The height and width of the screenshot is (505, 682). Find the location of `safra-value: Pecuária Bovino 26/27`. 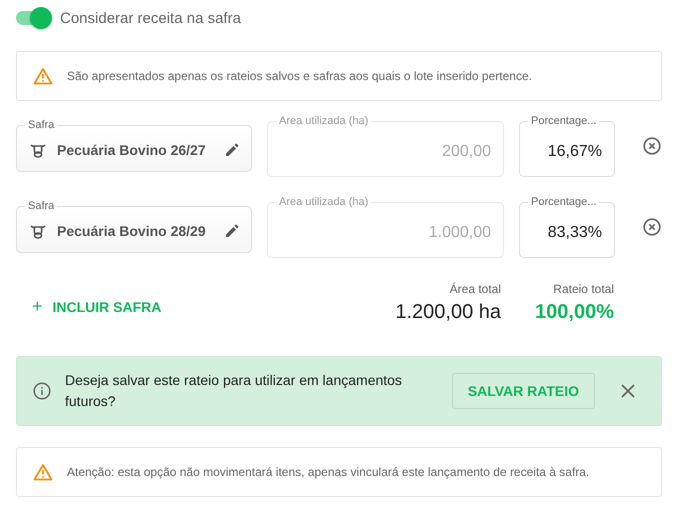

safra-value: Pecuária Bovino 26/27 is located at coordinates (132, 150).